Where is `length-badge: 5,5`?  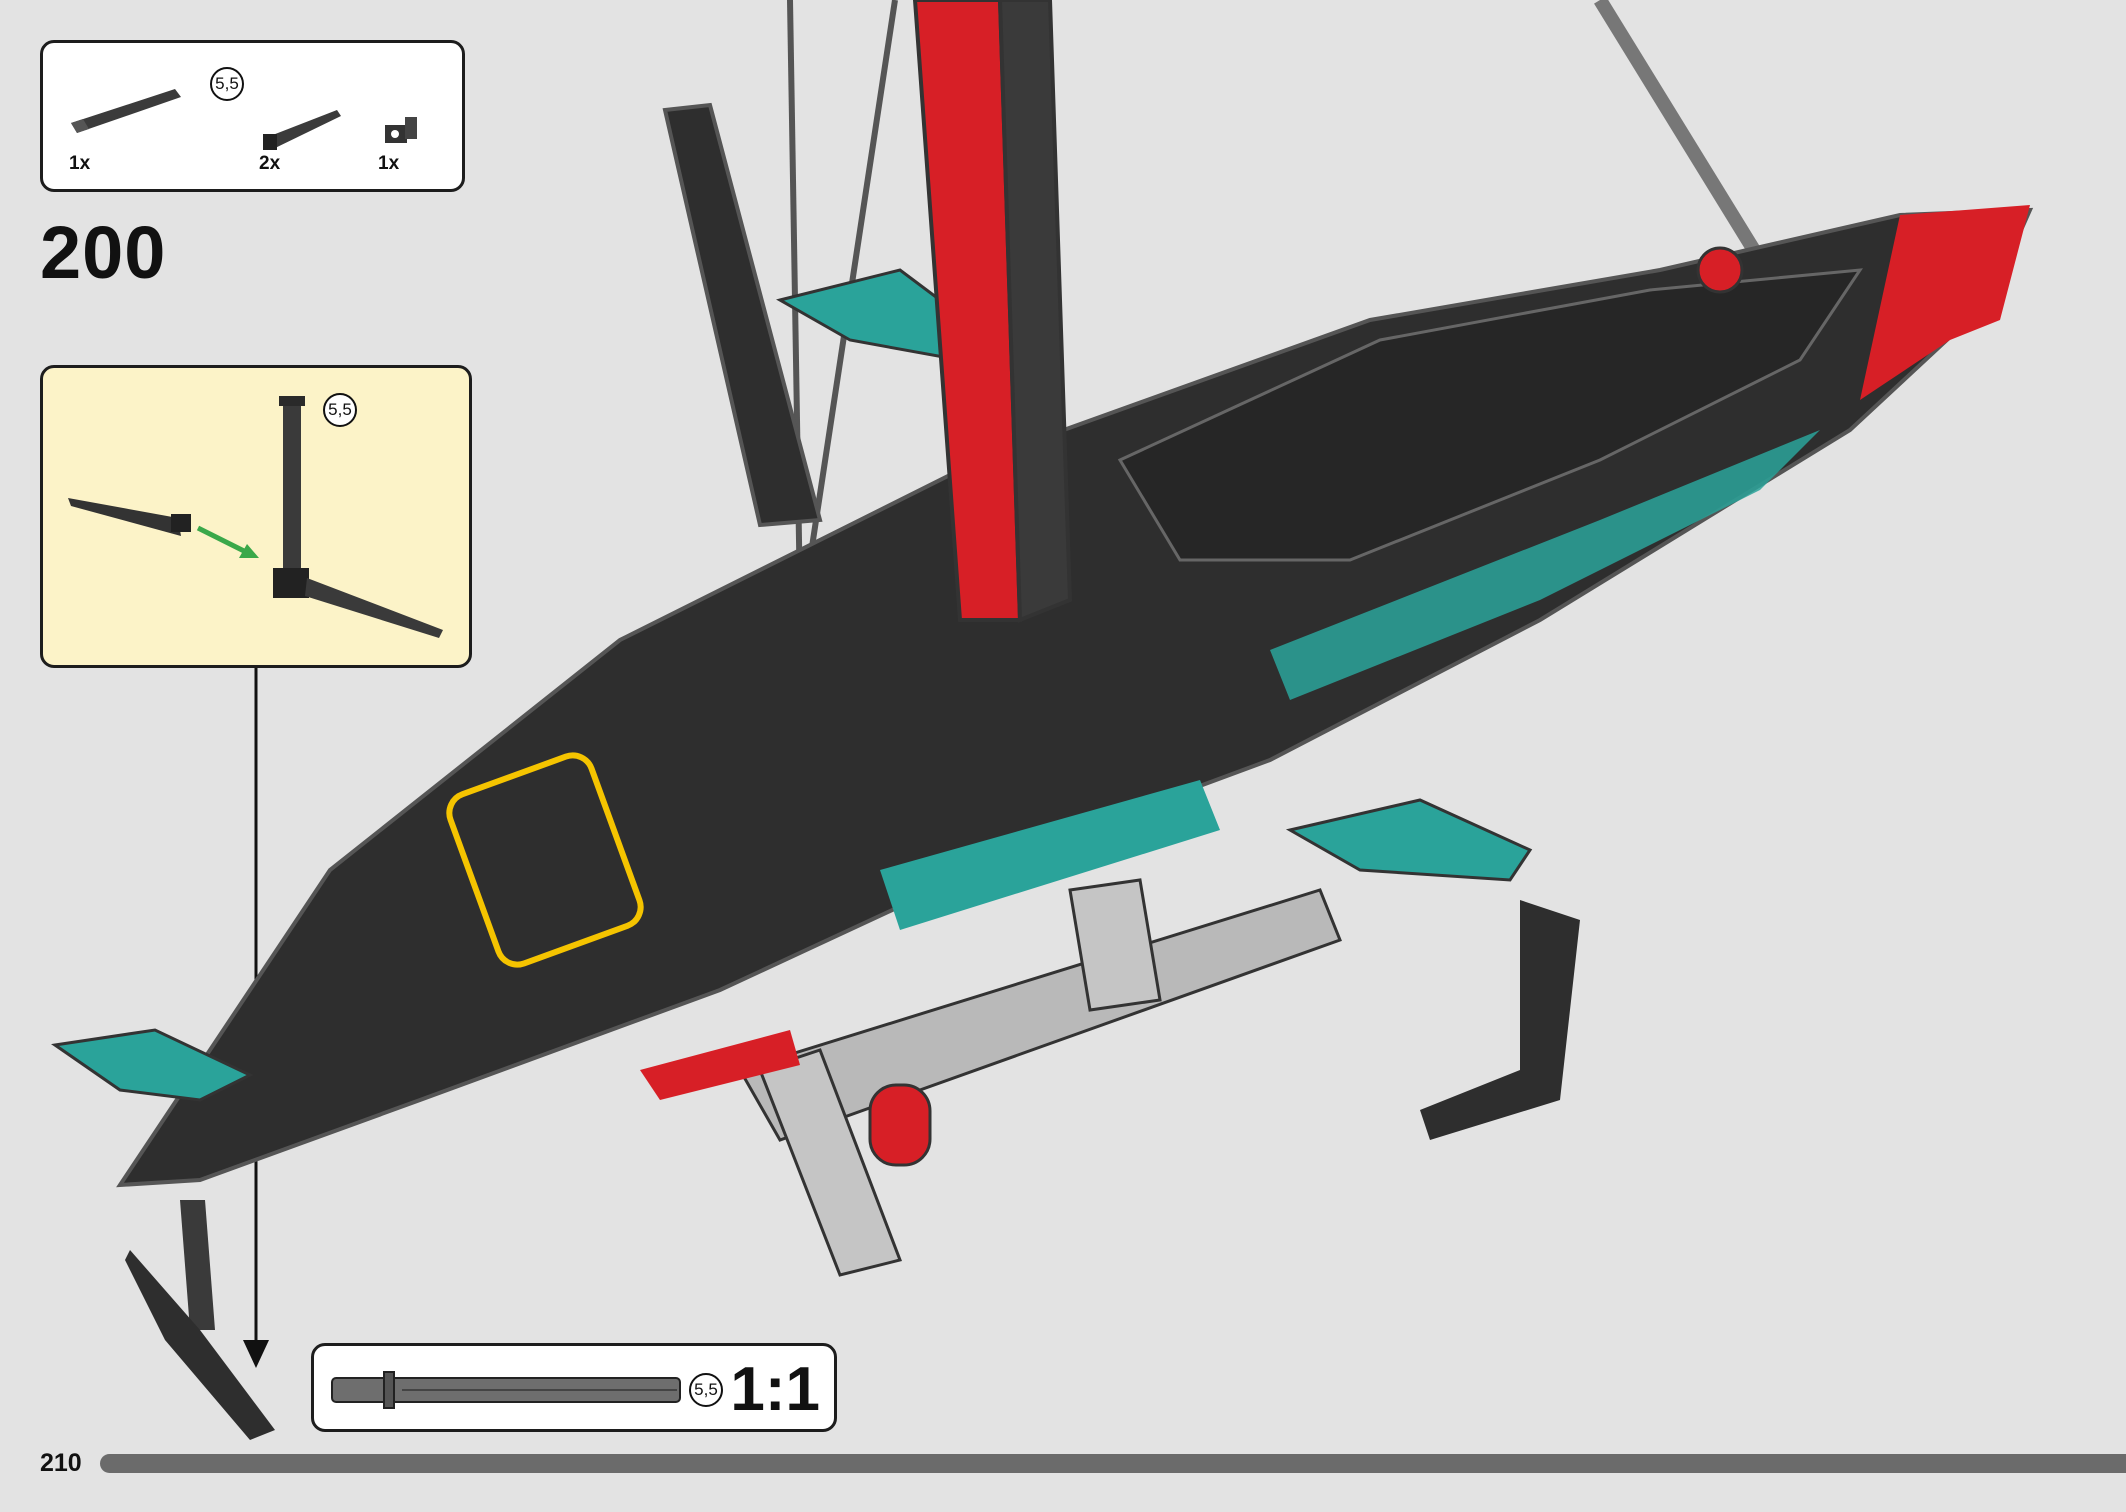 length-badge: 5,5 is located at coordinates (706, 1390).